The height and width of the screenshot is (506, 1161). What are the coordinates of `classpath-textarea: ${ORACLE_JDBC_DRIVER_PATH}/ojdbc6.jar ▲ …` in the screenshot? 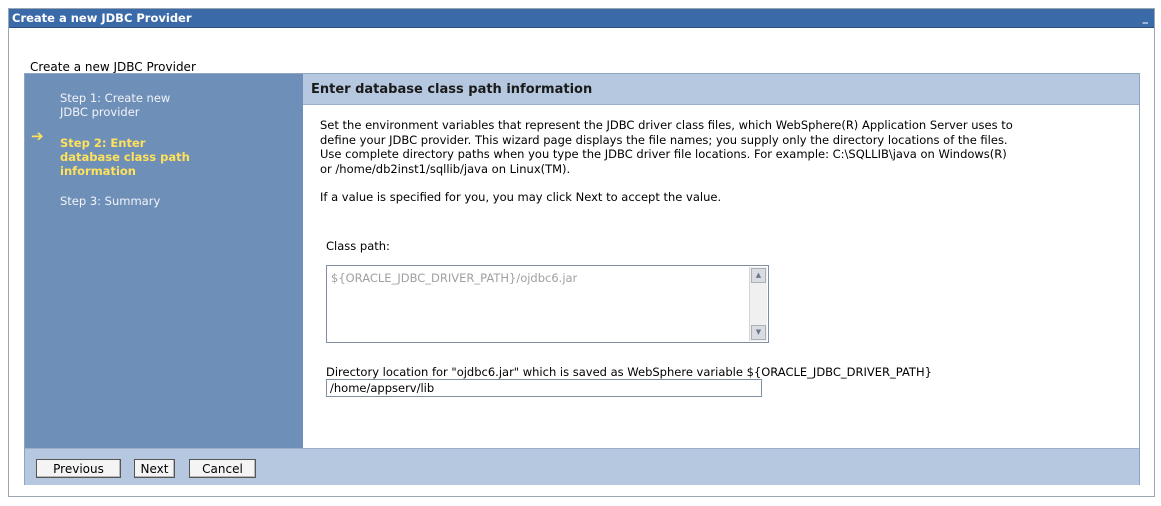 It's located at (547, 304).